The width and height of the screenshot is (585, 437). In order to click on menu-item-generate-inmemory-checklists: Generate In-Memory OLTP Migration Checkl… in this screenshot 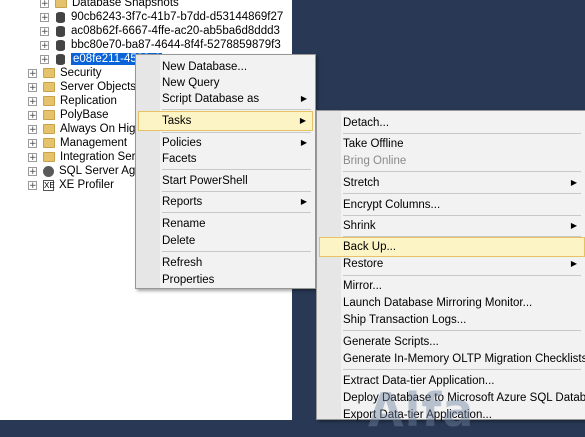, I will do `click(452, 359)`.